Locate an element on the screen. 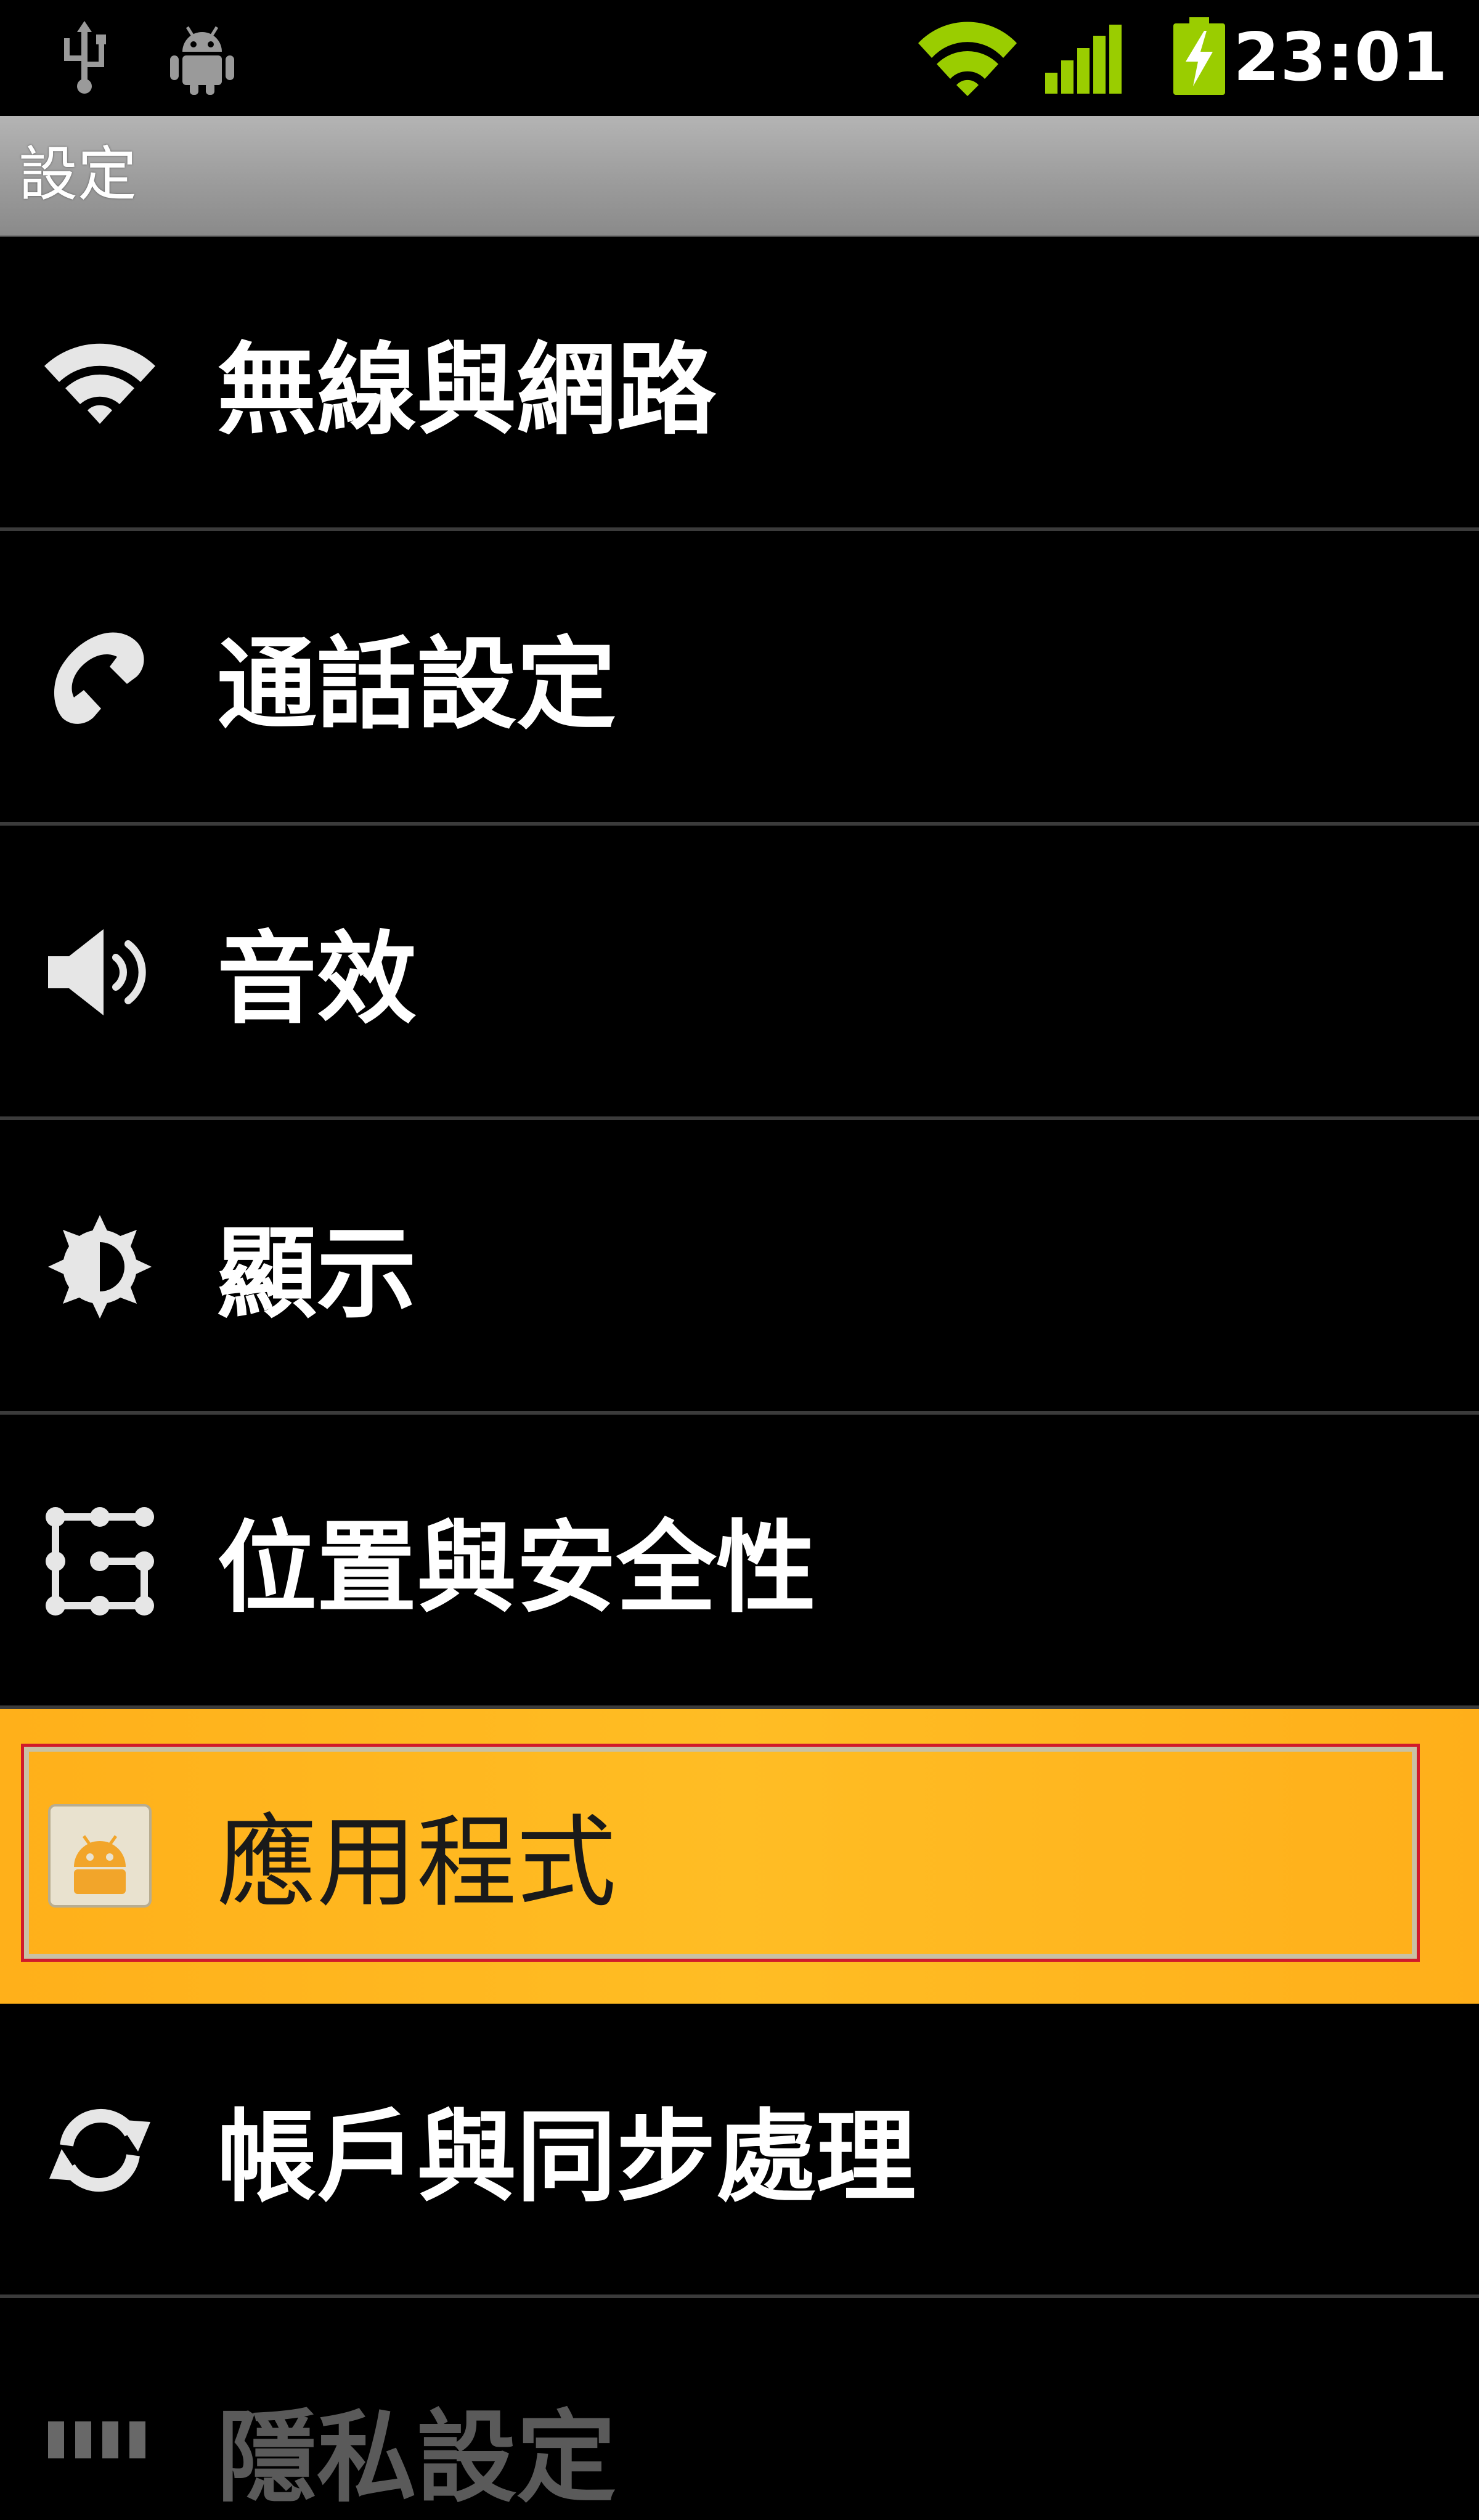 The height and width of the screenshot is (2520, 1479). title-bar: 設定 is located at coordinates (739, 176).